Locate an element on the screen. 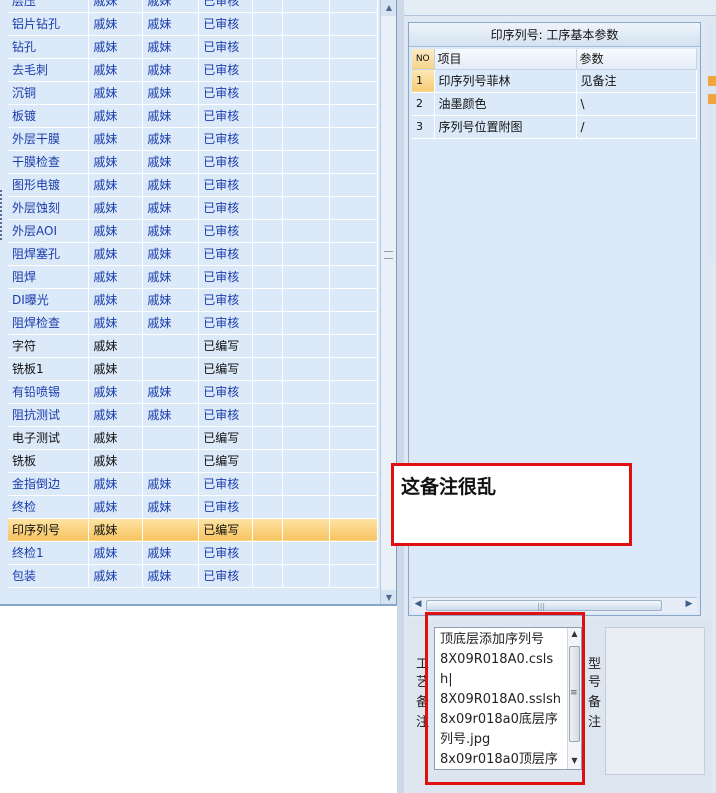 Image resolution: width=716 pixels, height=793 pixels. param-item-cell: 序列号位置附图 is located at coordinates (505, 127).